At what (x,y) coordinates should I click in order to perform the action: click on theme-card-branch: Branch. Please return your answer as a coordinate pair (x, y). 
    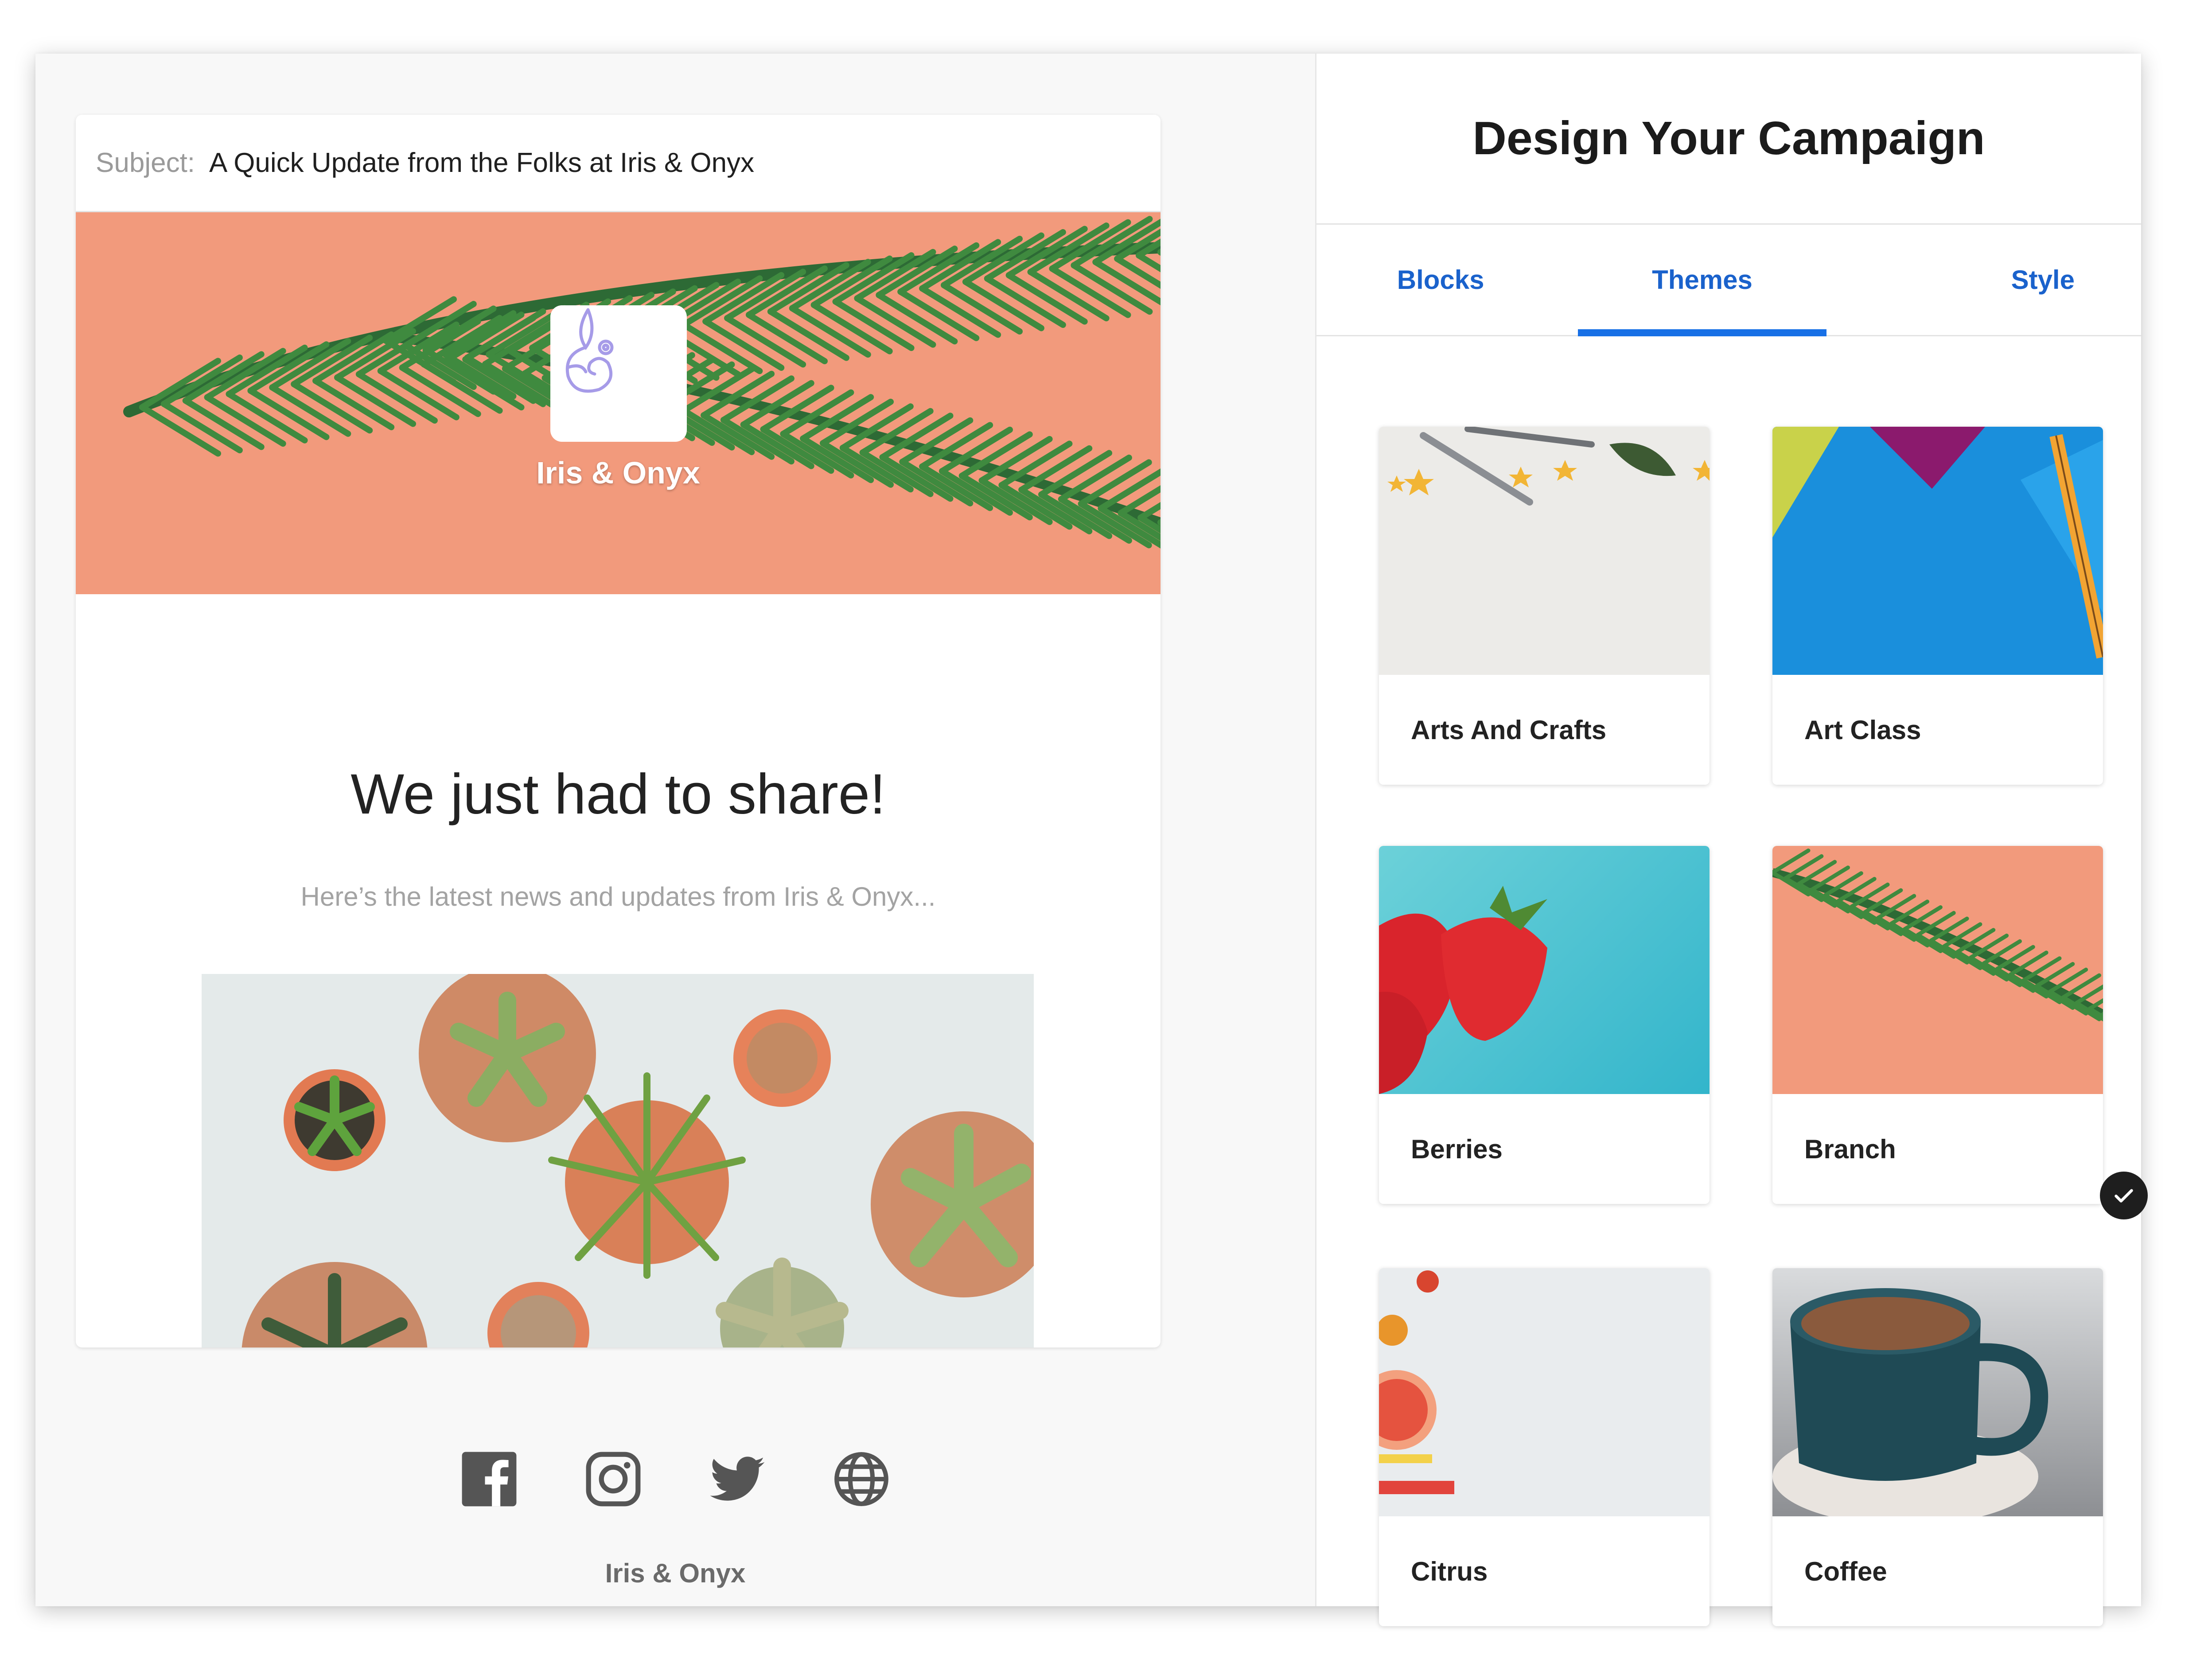
    Looking at the image, I should click on (1937, 1025).